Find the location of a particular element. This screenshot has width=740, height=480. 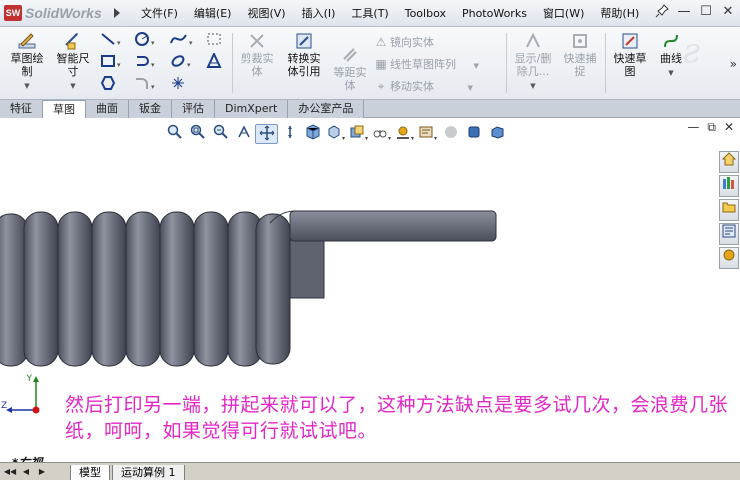

arc-tool-icon: ▾ is located at coordinates (147, 63).